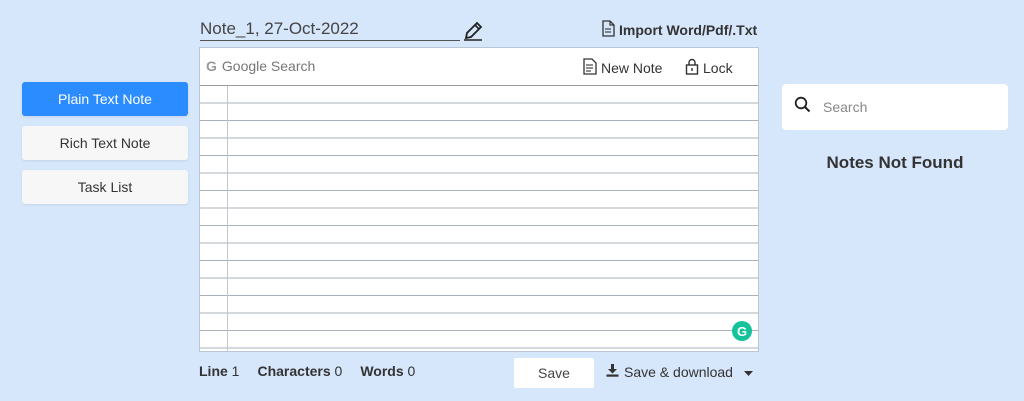  I want to click on search-input, so click(908, 107).